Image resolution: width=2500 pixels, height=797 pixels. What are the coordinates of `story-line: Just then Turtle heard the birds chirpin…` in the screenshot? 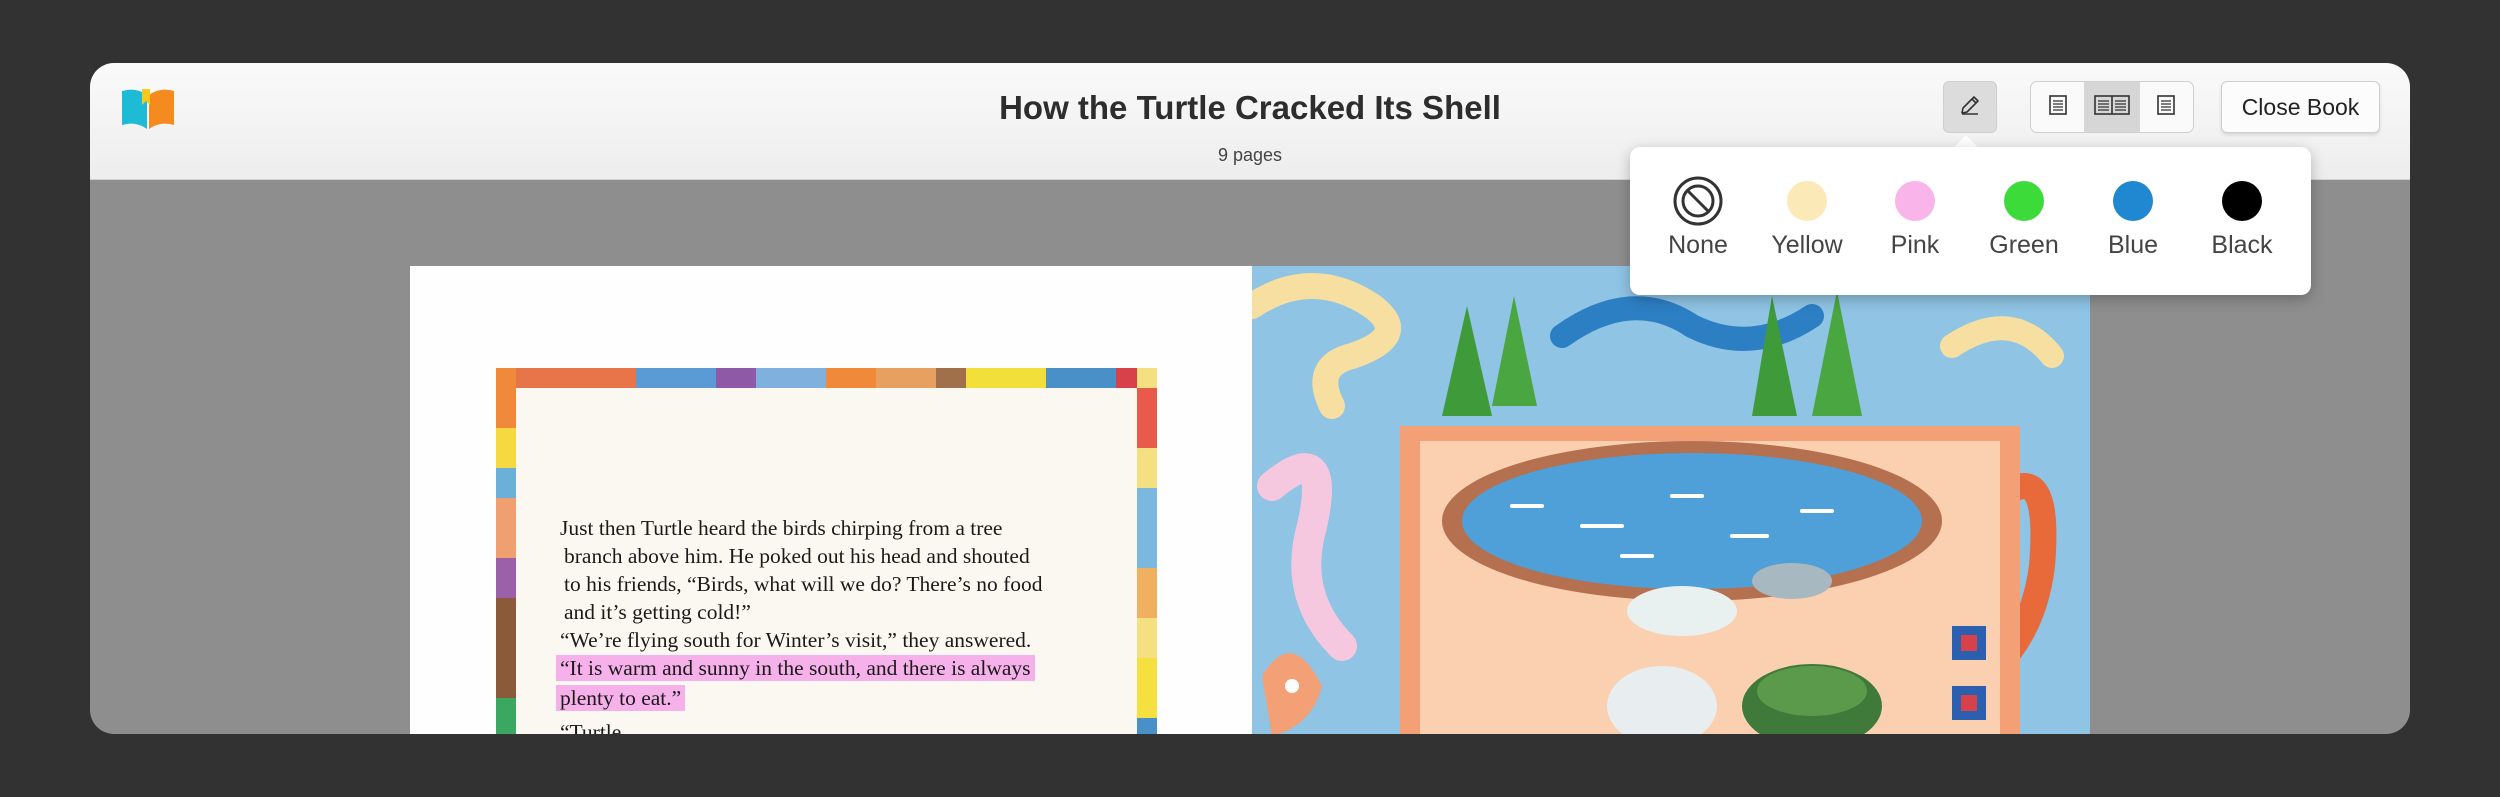 It's located at (781, 528).